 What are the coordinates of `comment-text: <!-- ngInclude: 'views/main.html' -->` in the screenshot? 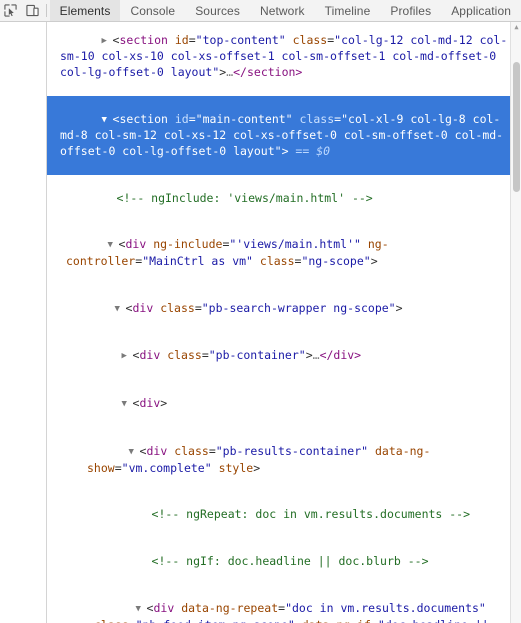 It's located at (244, 197).